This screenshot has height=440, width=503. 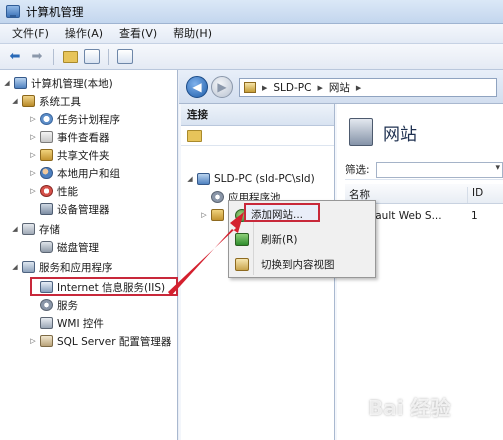 I want to click on refresh-icon, so click(x=242, y=239).